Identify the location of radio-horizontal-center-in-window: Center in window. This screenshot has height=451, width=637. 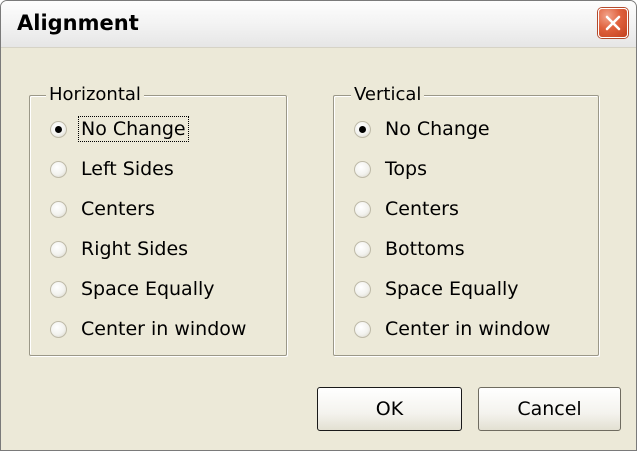
(149, 329).